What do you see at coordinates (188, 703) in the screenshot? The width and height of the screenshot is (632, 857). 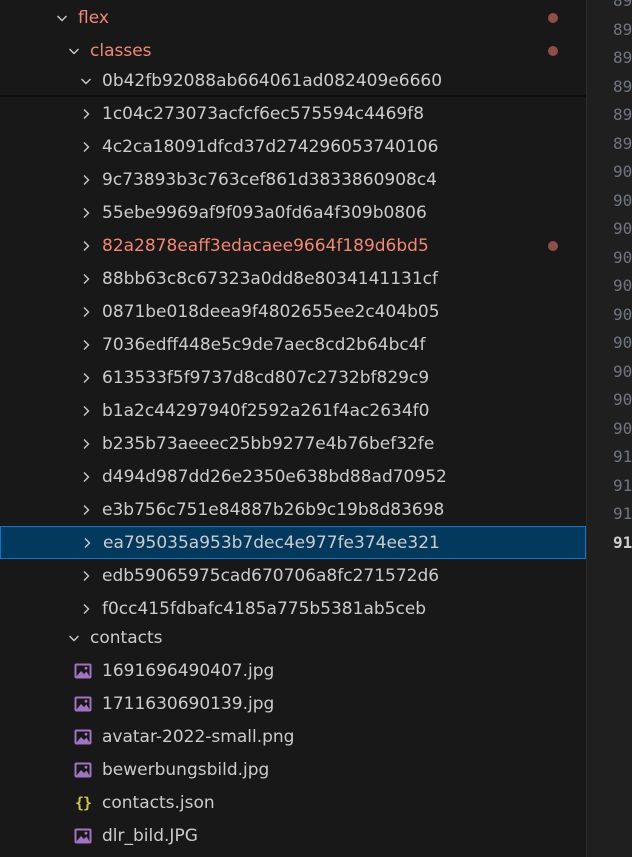 I see `file-label: 1711630690139.jpg` at bounding box center [188, 703].